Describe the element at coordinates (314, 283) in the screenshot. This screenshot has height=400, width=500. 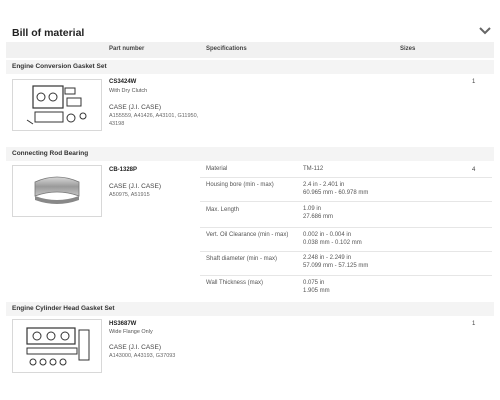
I see `spec-value: 0.075 in` at that location.